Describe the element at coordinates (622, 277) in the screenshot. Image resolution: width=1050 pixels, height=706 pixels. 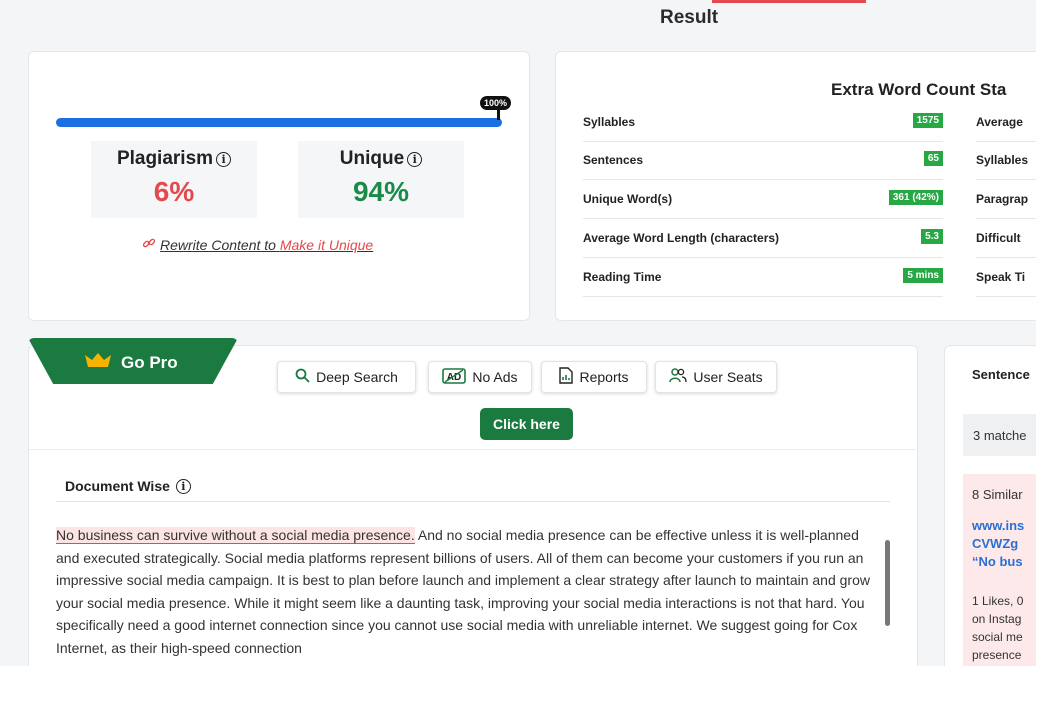
I see `stat-label: Reading Time` at that location.